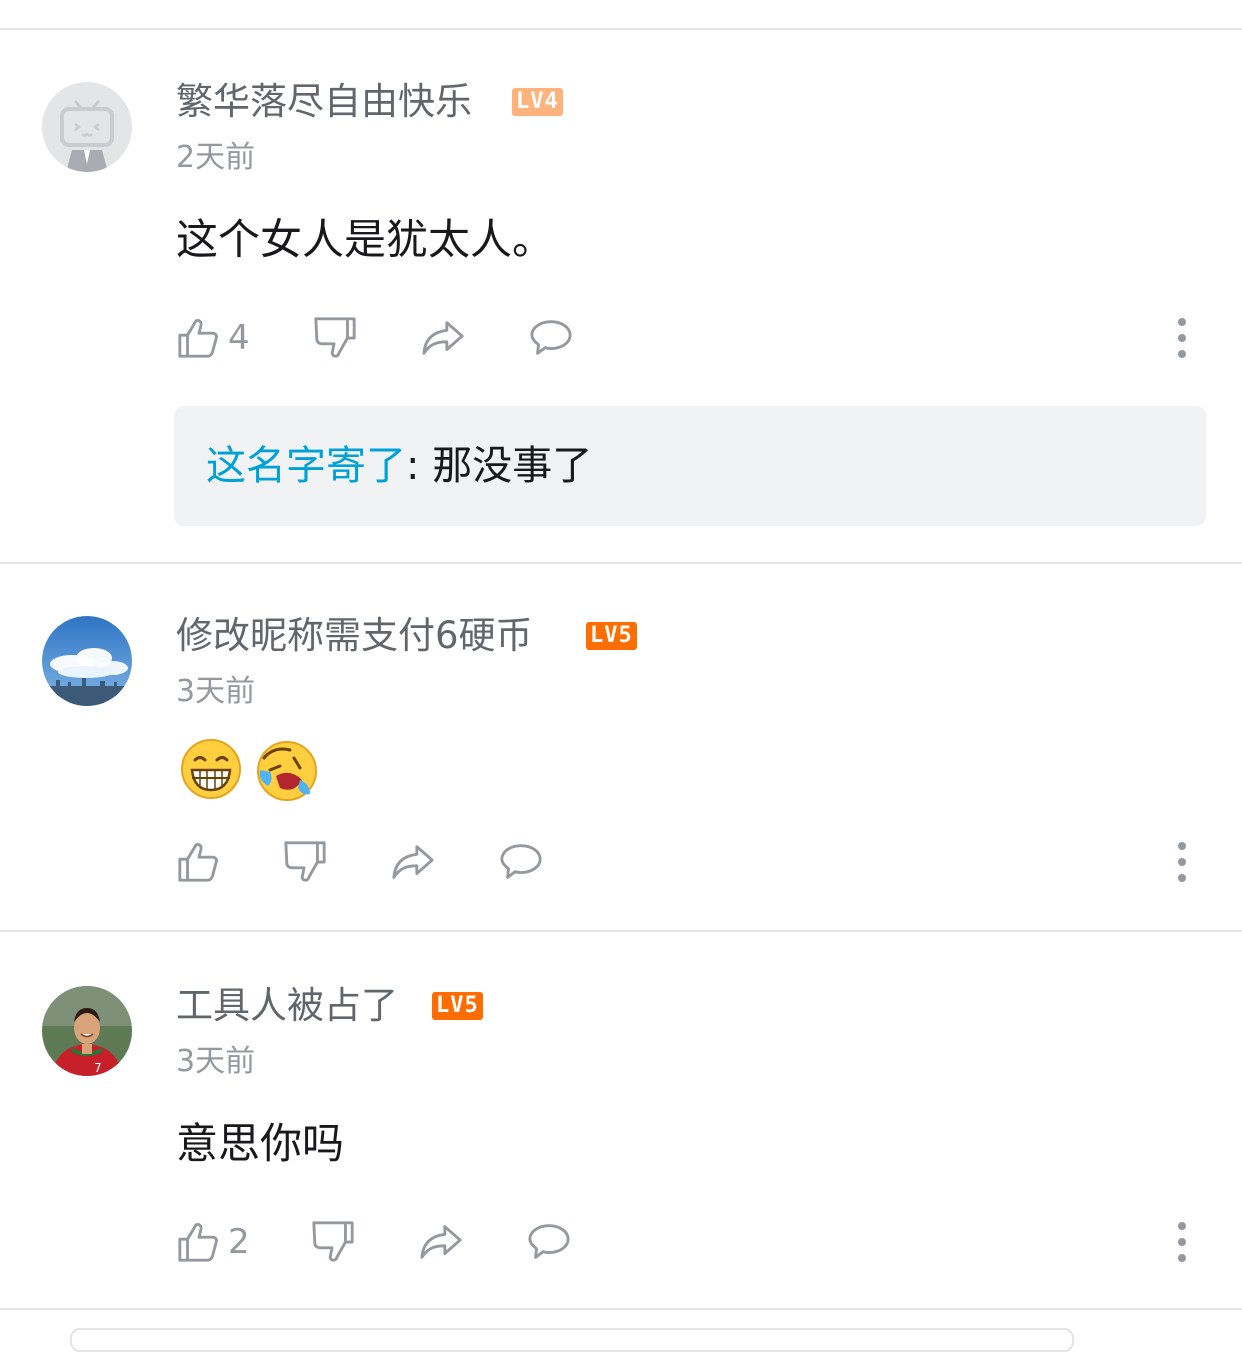  Describe the element at coordinates (691, 1242) in the screenshot. I see `comment-actions: 2` at that location.